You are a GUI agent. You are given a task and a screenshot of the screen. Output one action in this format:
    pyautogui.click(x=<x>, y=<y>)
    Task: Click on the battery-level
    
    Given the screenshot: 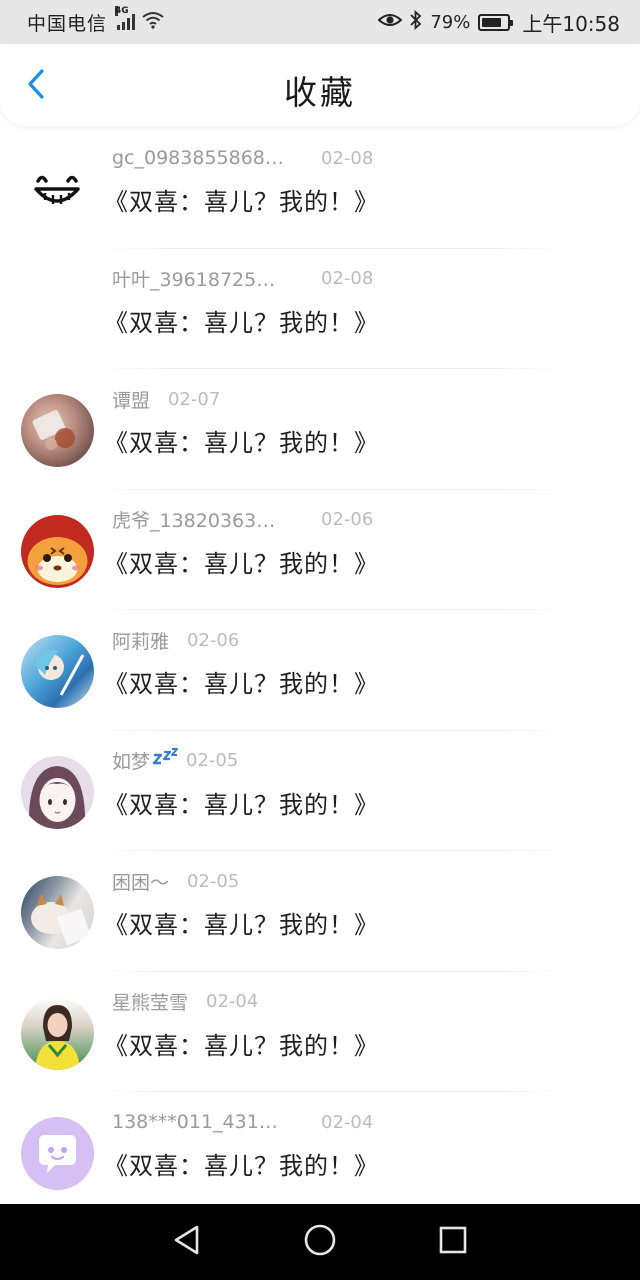 What is the action you would take?
    pyautogui.click(x=492, y=22)
    